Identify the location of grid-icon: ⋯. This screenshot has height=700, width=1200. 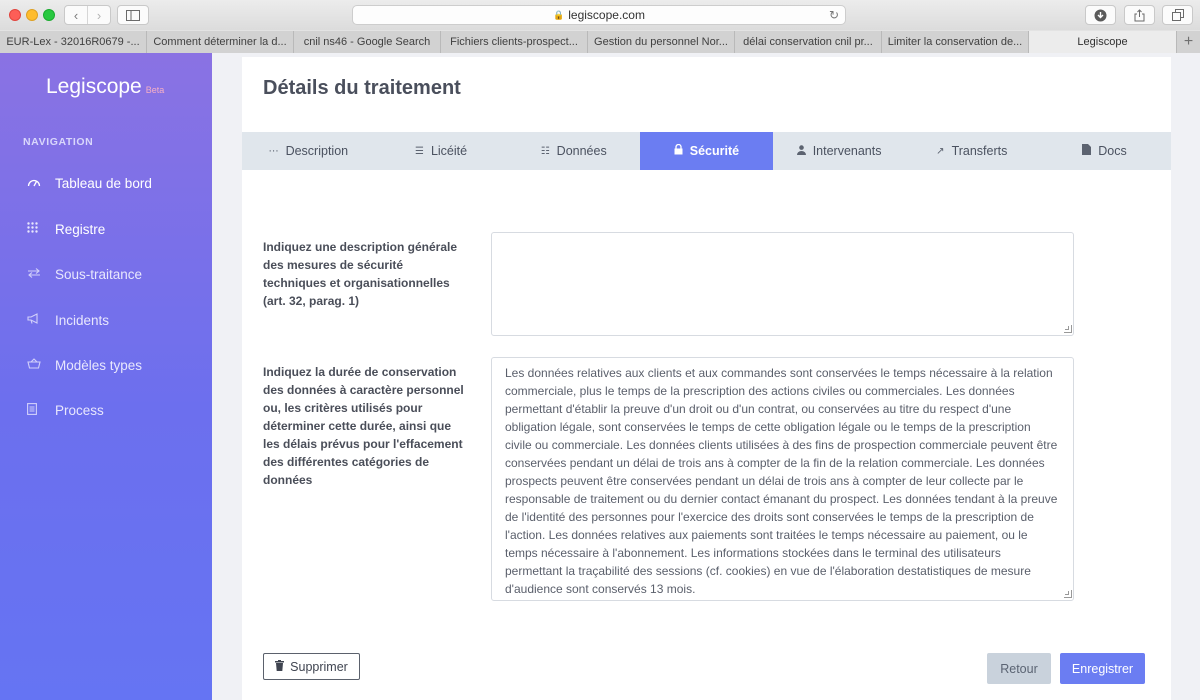
(273, 151).